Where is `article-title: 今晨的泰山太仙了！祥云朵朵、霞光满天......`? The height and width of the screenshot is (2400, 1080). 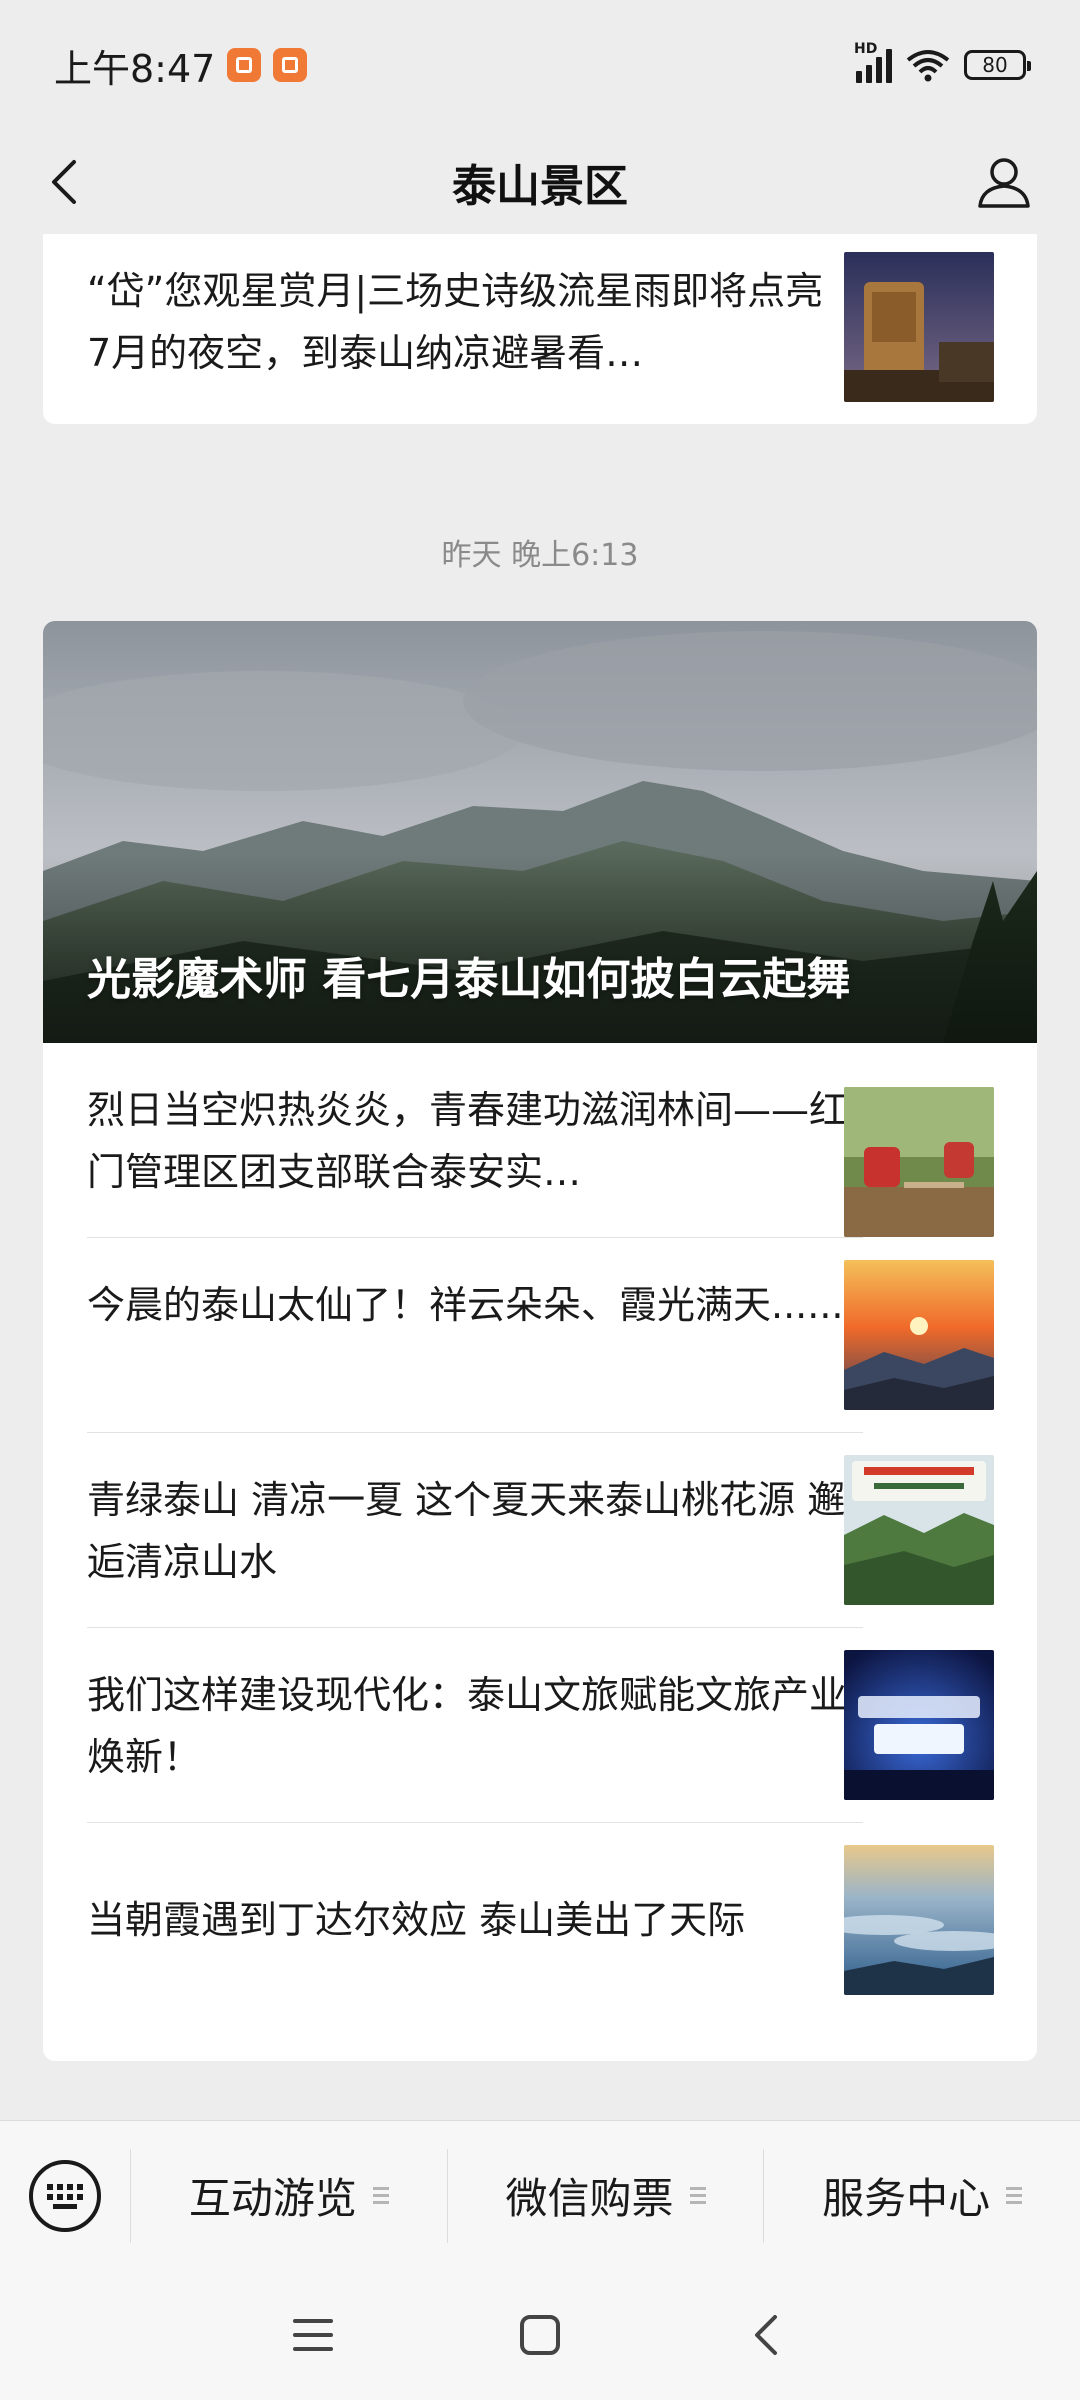 article-title: 今晨的泰山太仙了！祥云朵朵、霞光满天...... is located at coordinates (465, 1305).